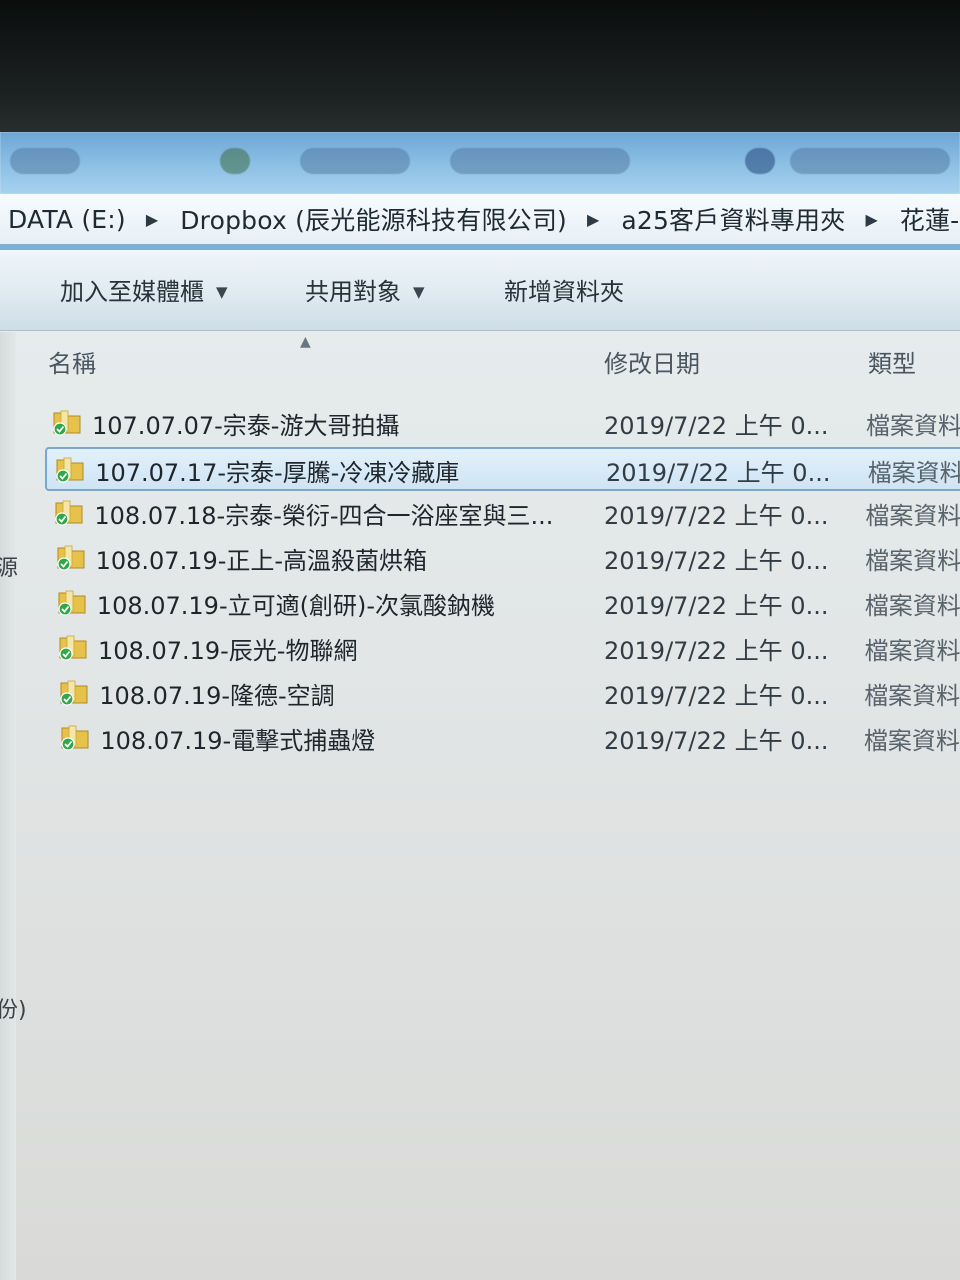 This screenshot has width=960, height=1280. I want to click on breadcrumb-current: 花蓮-, so click(926, 219).